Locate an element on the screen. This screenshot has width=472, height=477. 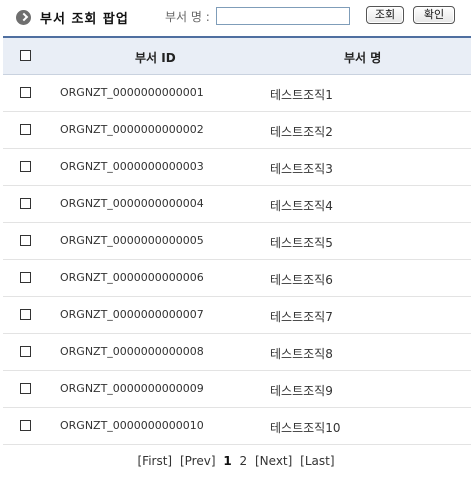
dept-id-cell: ORGNZT_0000000000007 is located at coordinates (132, 314).